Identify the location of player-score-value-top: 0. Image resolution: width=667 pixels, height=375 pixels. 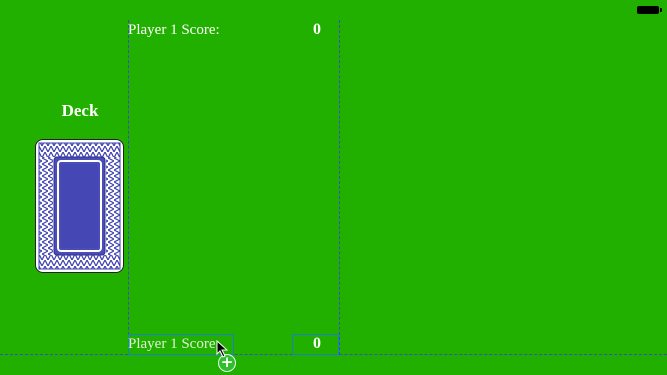
(317, 29).